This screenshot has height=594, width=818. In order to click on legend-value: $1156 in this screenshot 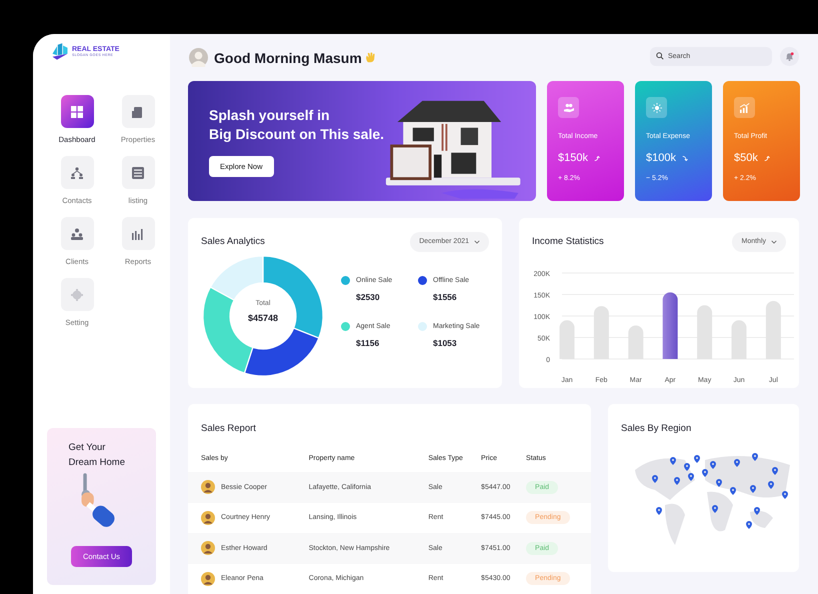, I will do `click(368, 343)`.